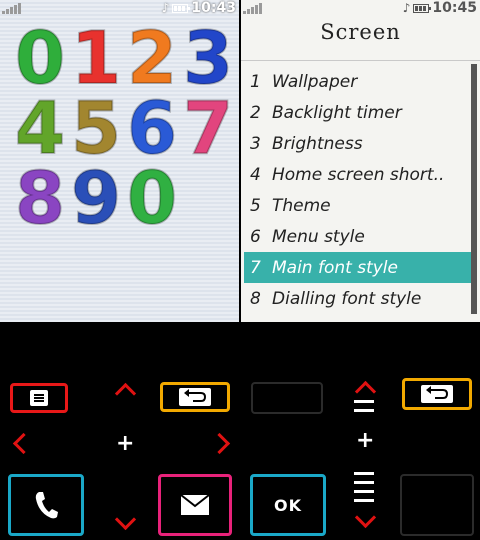 The image size is (480, 540). I want to click on menu-item-number: 8, so click(255, 298).